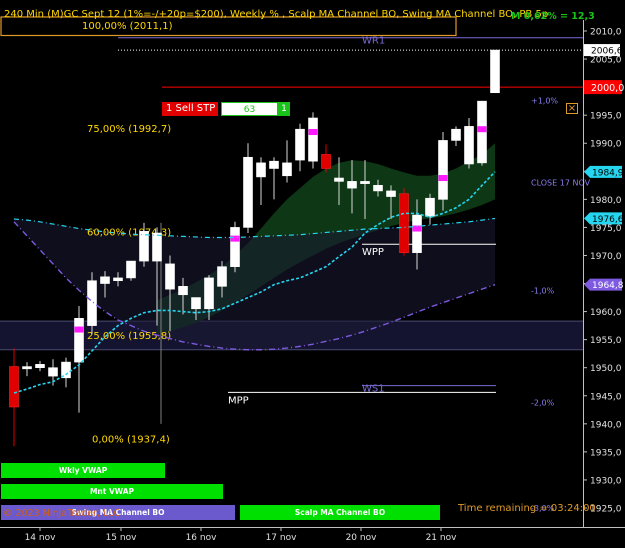 This screenshot has height=548, width=625. What do you see at coordinates (606, 33) in the screenshot?
I see `price-tick-label: 2010,0` at bounding box center [606, 33].